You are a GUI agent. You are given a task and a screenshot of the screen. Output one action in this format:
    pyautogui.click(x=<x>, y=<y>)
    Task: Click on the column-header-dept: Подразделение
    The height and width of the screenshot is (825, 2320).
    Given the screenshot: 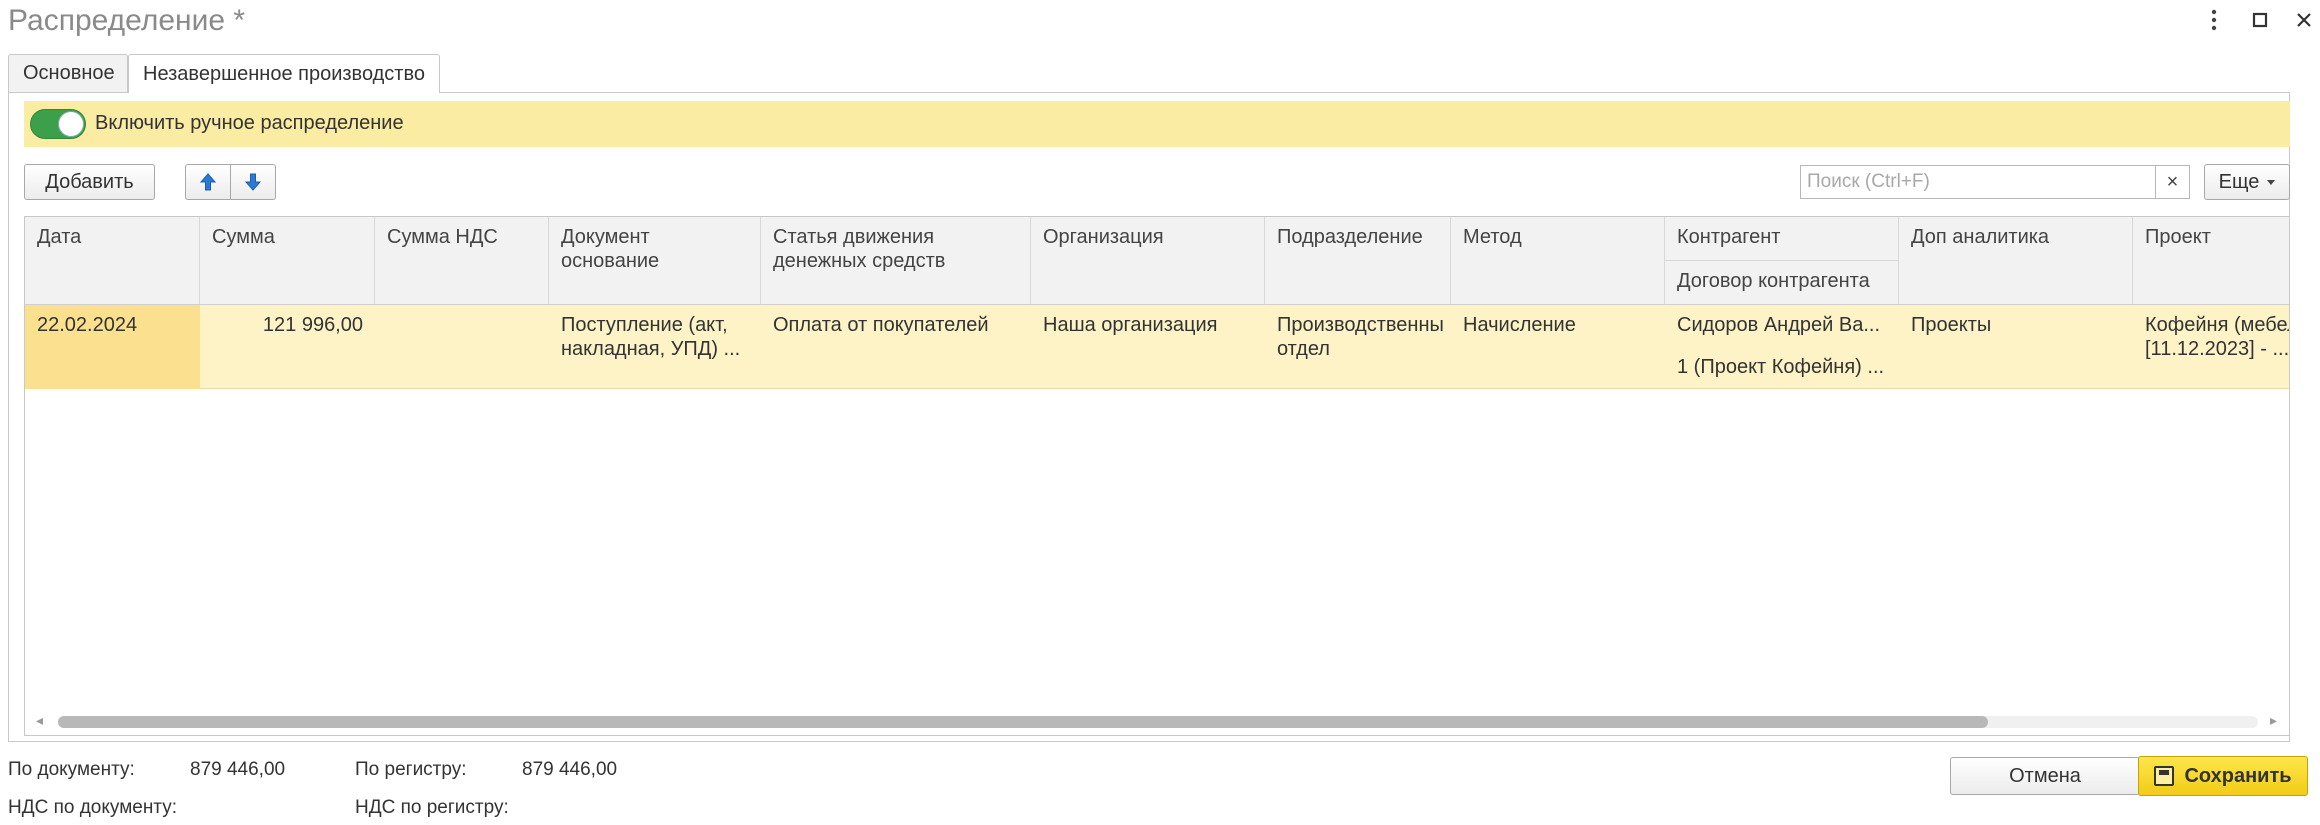 What is the action you would take?
    pyautogui.click(x=1358, y=261)
    